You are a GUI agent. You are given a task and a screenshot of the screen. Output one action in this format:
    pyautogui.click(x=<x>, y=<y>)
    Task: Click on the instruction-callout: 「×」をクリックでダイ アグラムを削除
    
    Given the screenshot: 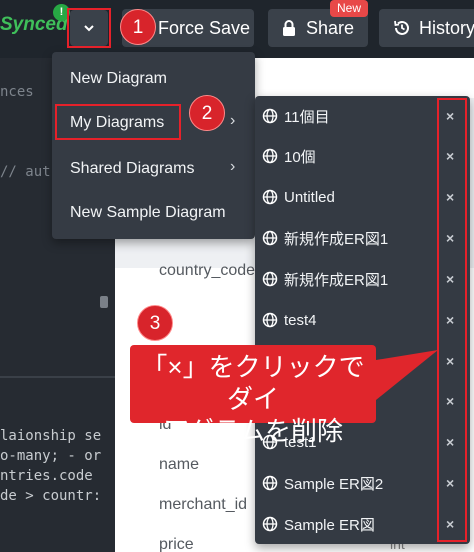 What is the action you would take?
    pyautogui.click(x=253, y=395)
    